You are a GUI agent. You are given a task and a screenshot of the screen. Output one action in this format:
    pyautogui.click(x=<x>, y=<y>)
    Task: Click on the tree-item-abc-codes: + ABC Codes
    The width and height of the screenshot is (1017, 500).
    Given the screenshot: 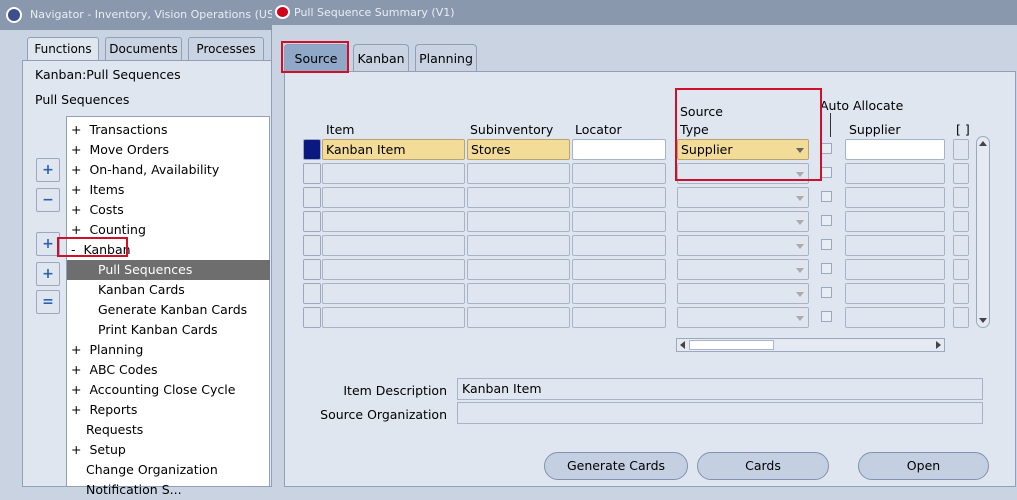 What is the action you would take?
    pyautogui.click(x=168, y=370)
    